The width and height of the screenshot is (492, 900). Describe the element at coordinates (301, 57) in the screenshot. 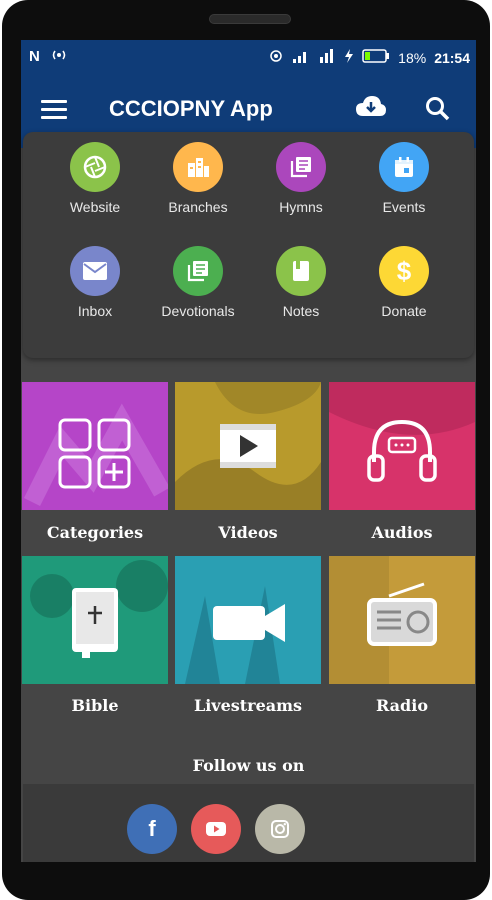

I see `signal-bars-icon` at that location.